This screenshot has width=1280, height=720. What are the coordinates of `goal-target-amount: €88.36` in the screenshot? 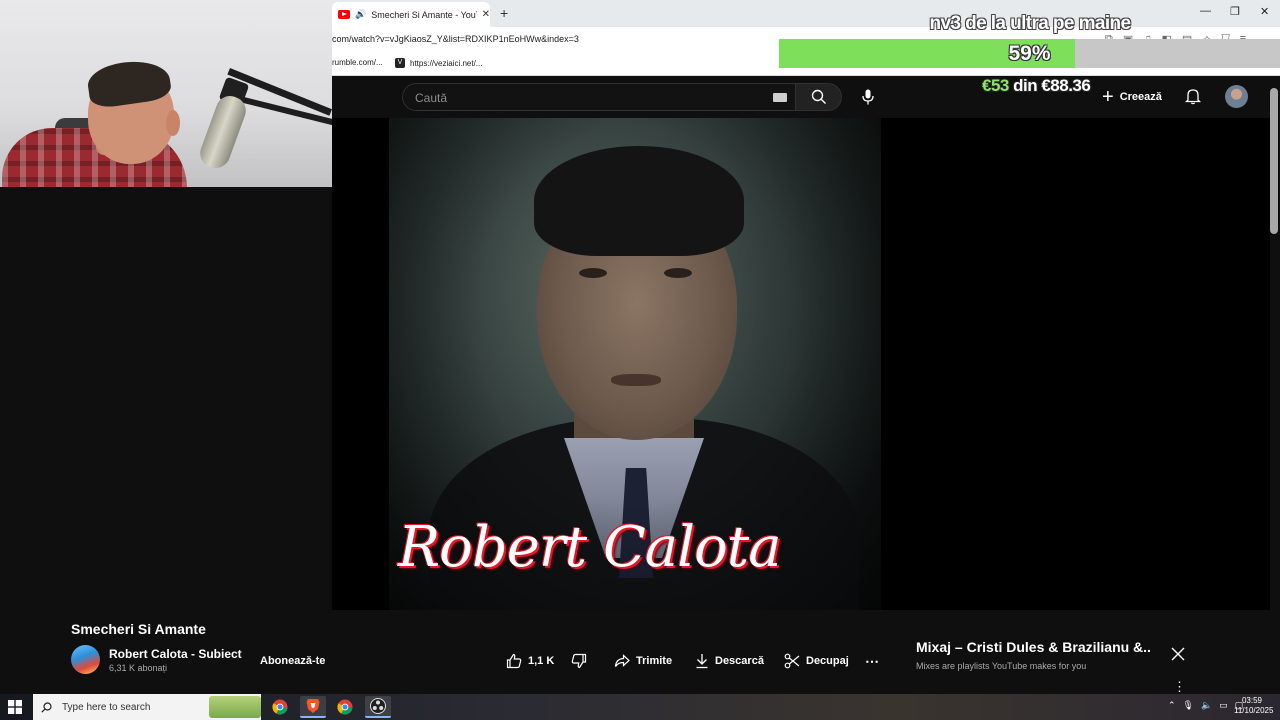 It's located at (1066, 85).